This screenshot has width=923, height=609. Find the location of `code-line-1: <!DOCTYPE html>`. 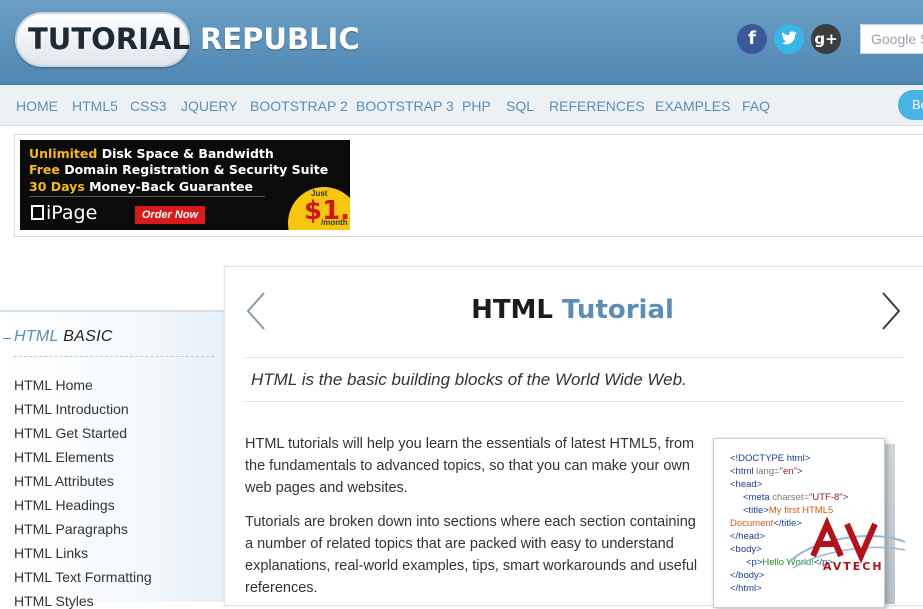

code-line-1: <!DOCTYPE html> is located at coordinates (770, 458).